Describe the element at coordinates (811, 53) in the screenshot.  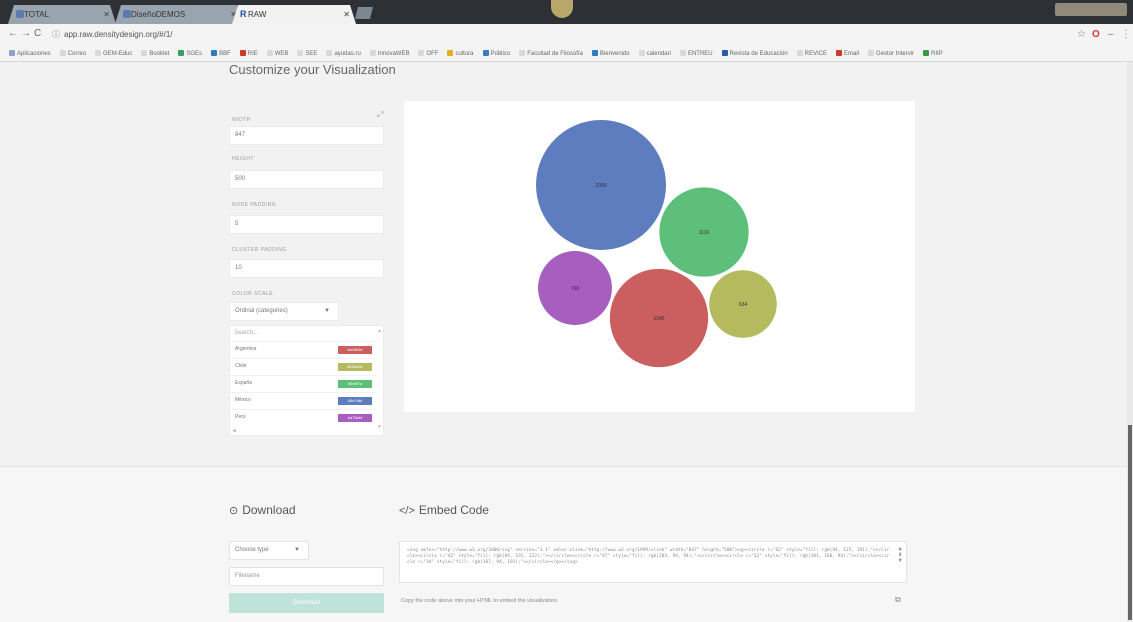
I see `bookmark-item: REVICE` at that location.